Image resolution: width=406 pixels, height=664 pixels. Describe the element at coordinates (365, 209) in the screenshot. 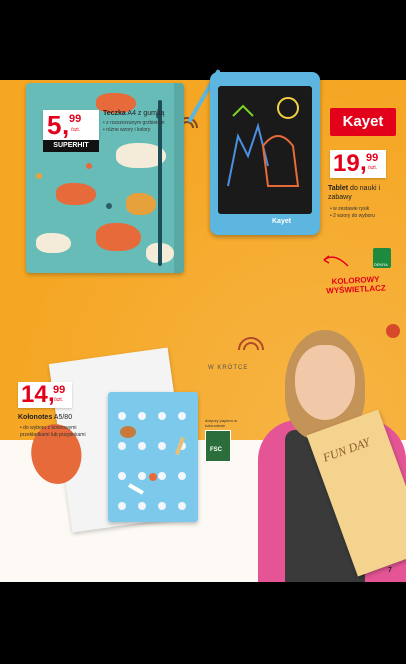

I see `tablet-bullet: w zestawie rysik` at that location.